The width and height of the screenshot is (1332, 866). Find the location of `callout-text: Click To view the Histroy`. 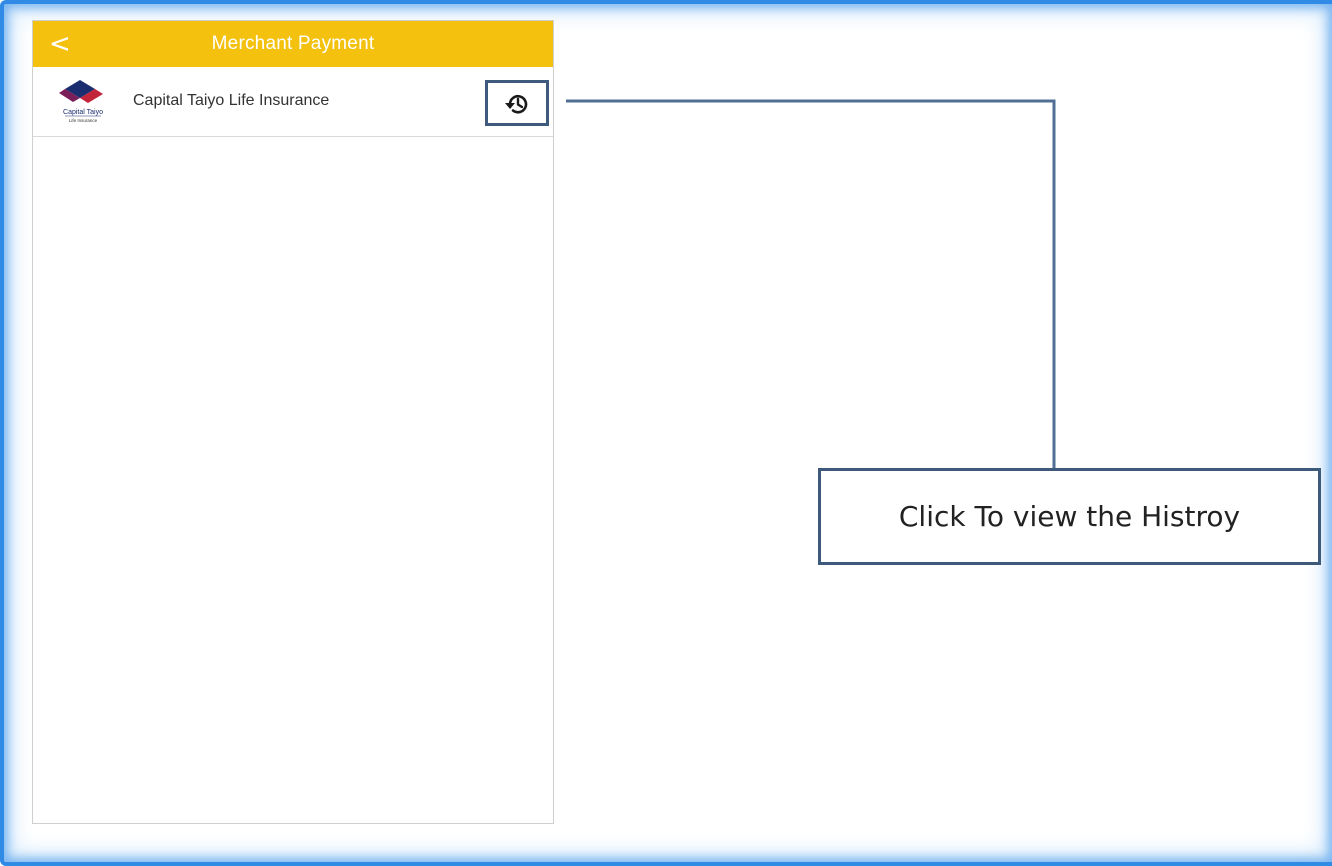

callout-text: Click To view the Histroy is located at coordinates (1069, 516).